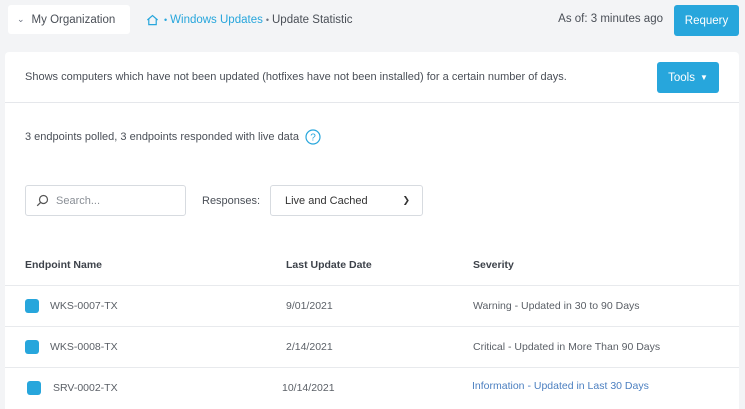 The image size is (745, 409). I want to click on last-update-date-cell: 9/01/2021, so click(309, 306).